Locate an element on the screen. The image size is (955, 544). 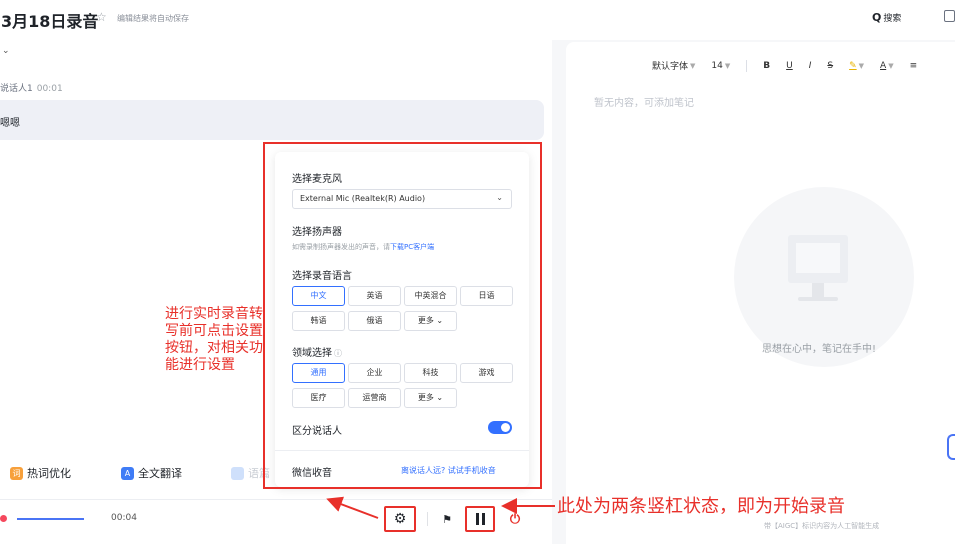
font-select: 默认字体 ▼ is located at coordinates (674, 66).